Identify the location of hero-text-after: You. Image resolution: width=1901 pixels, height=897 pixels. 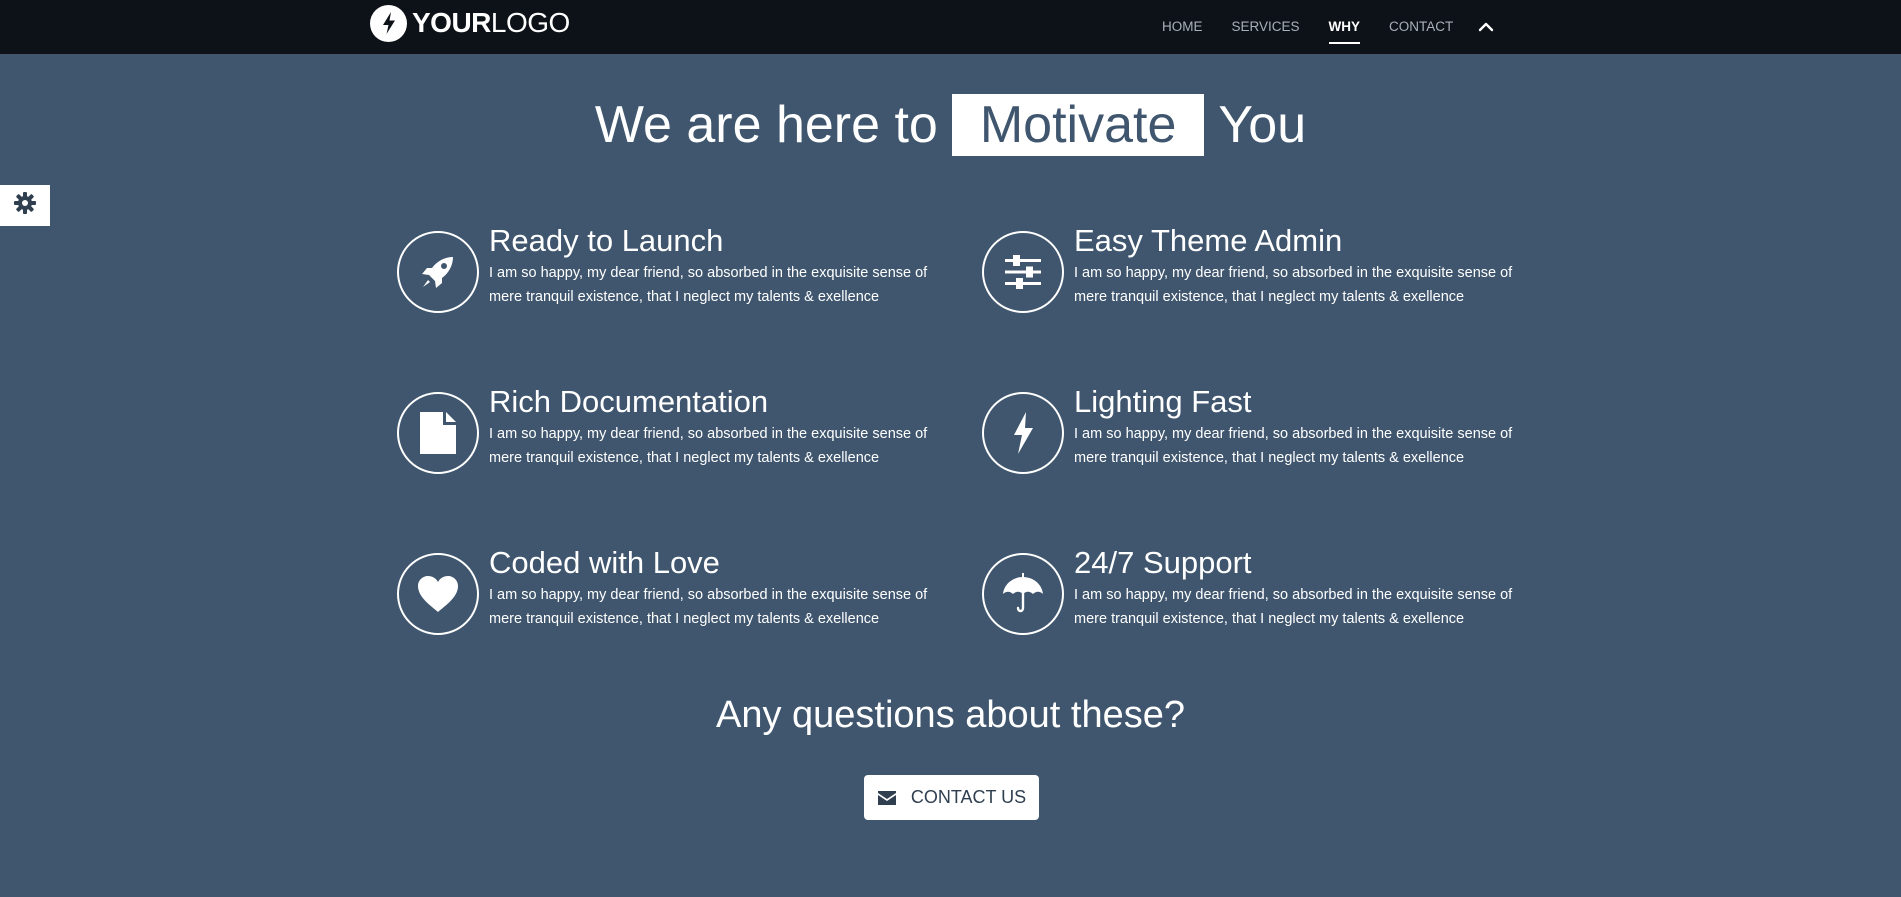
(1262, 125).